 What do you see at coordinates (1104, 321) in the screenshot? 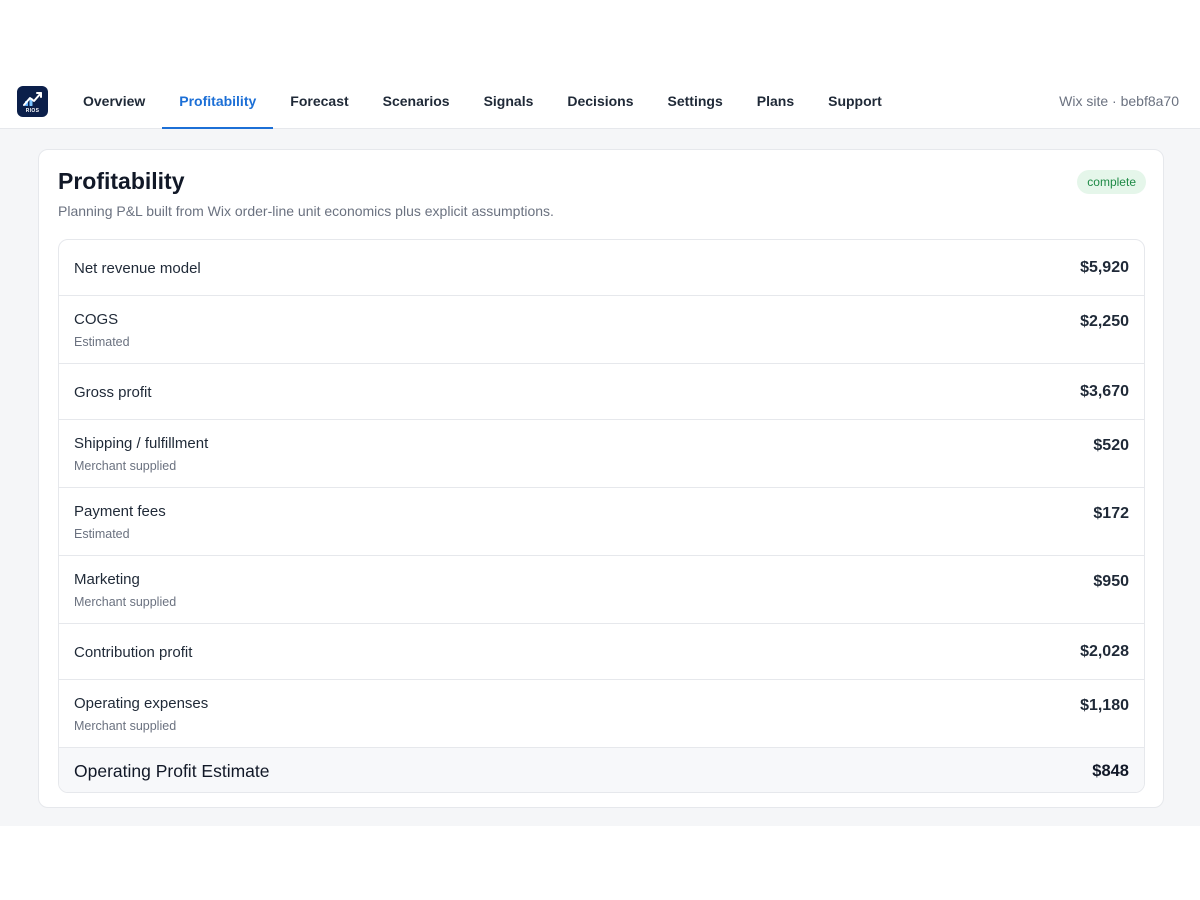
I see `row-value: $2,250` at bounding box center [1104, 321].